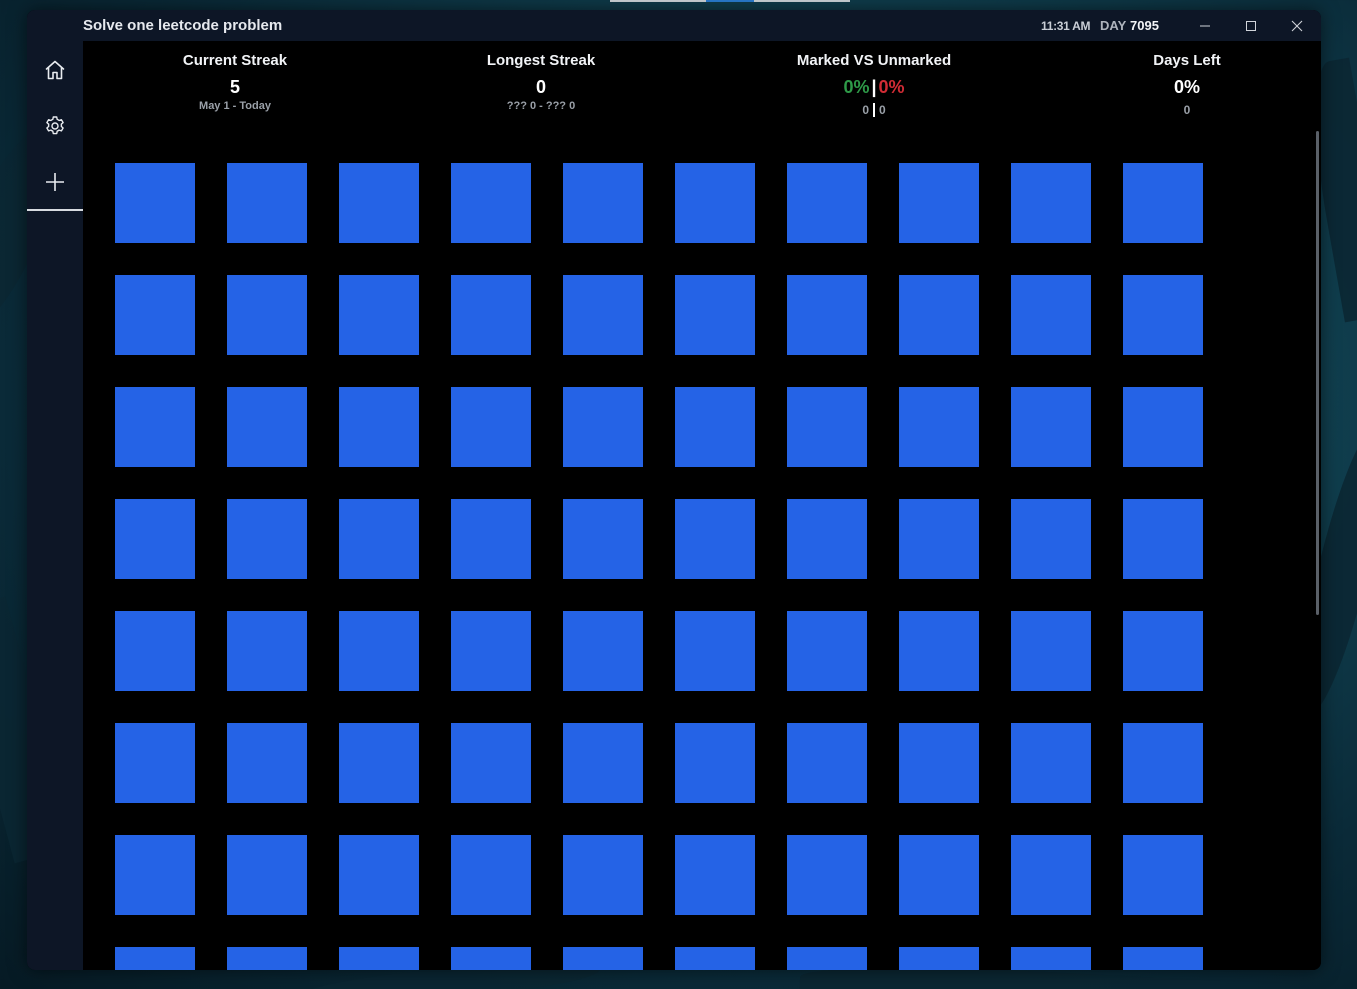  What do you see at coordinates (1187, 110) in the screenshot?
I see `stat-count: 0` at bounding box center [1187, 110].